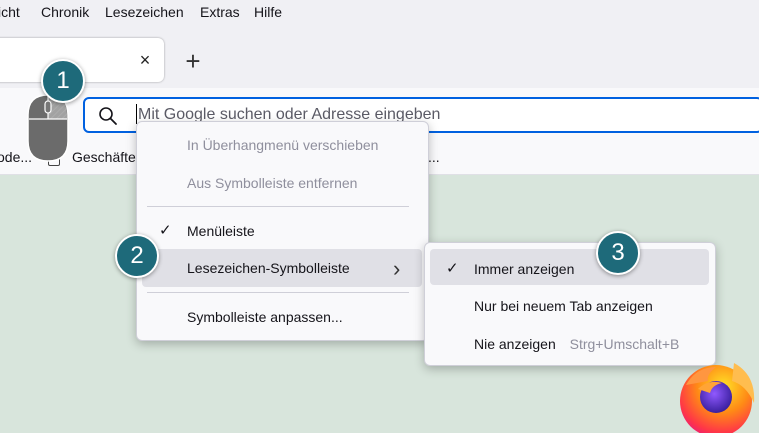 The image size is (759, 433). What do you see at coordinates (268, 268) in the screenshot?
I see `menu-item-bookmarks-toolbar: Lesezeichen-Symbolleiste` at bounding box center [268, 268].